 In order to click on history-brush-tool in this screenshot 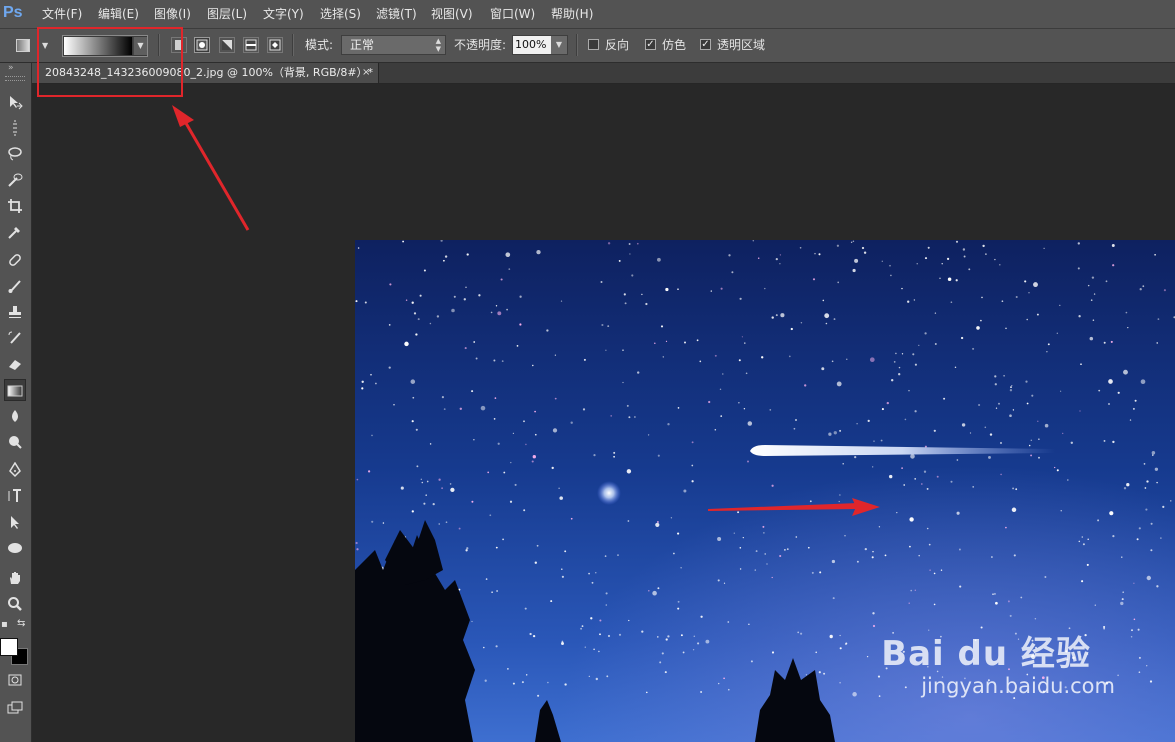, I will do `click(15, 338)`.